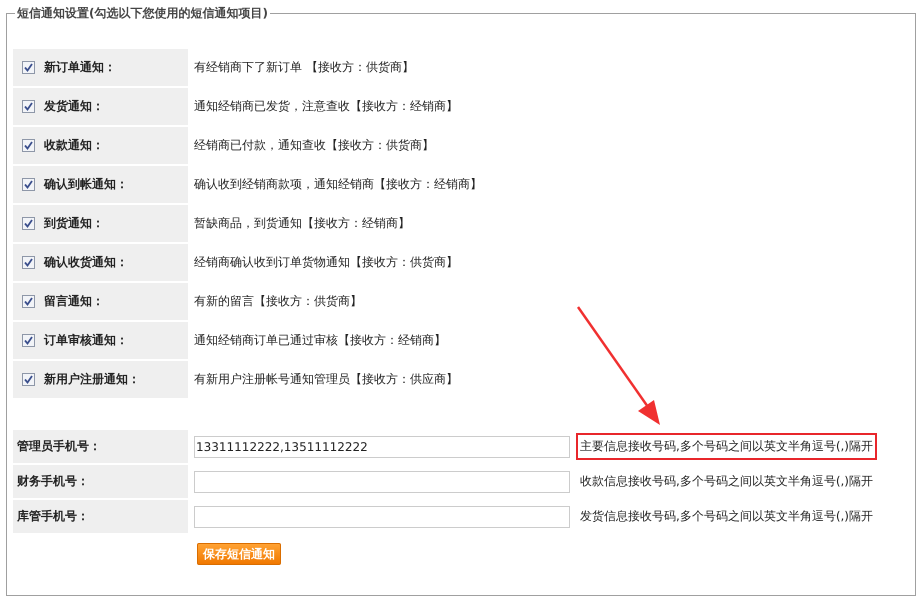 This screenshot has width=918, height=604. I want to click on notice-description: 确认收到经销商款项，通知经销商【接收方：经销商】, so click(337, 184).